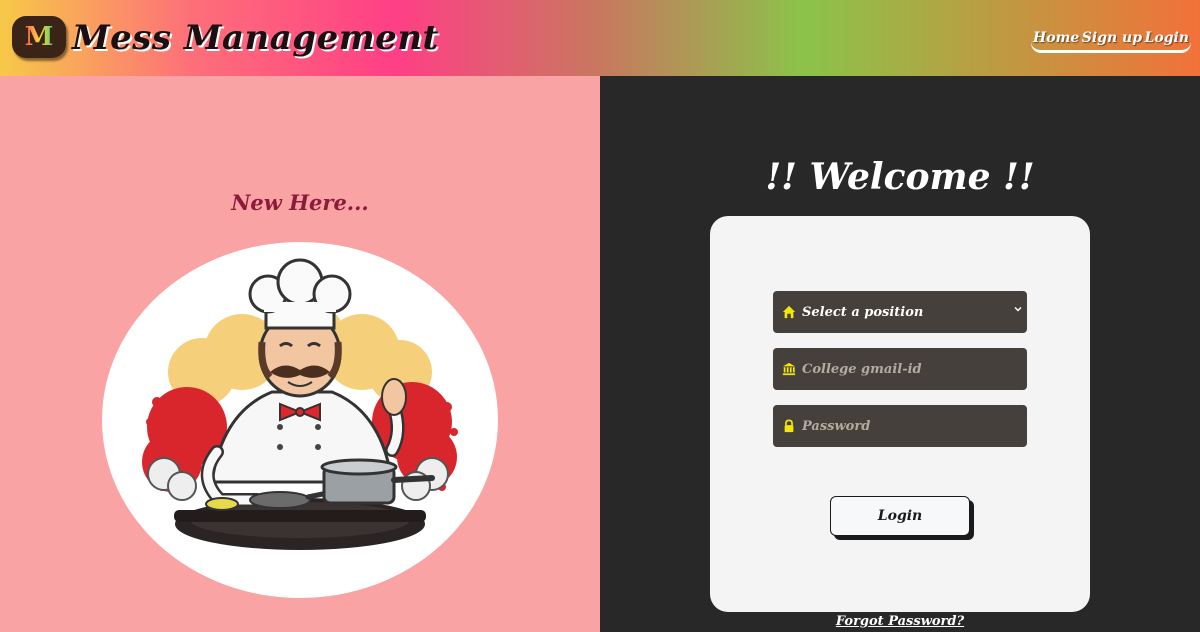 The width and height of the screenshot is (1200, 632). I want to click on top-header: M Mess Management Home Sign up Login, so click(600, 38).